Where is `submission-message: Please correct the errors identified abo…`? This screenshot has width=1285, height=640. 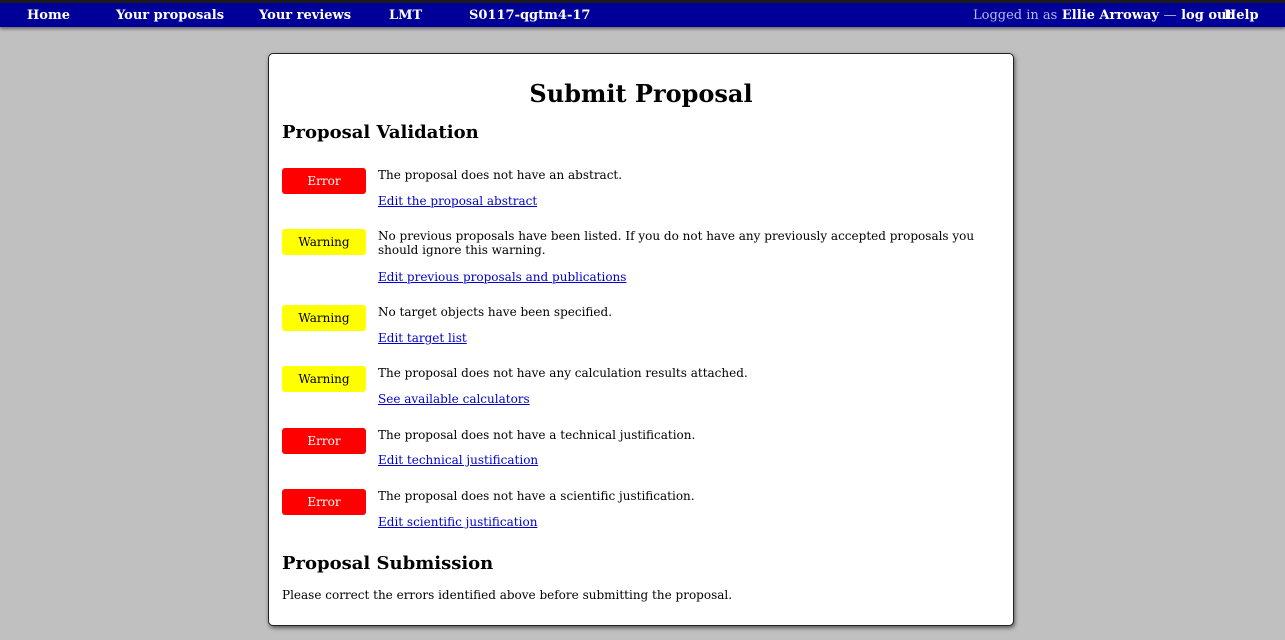
submission-message: Please correct the errors identified abo… is located at coordinates (507, 595).